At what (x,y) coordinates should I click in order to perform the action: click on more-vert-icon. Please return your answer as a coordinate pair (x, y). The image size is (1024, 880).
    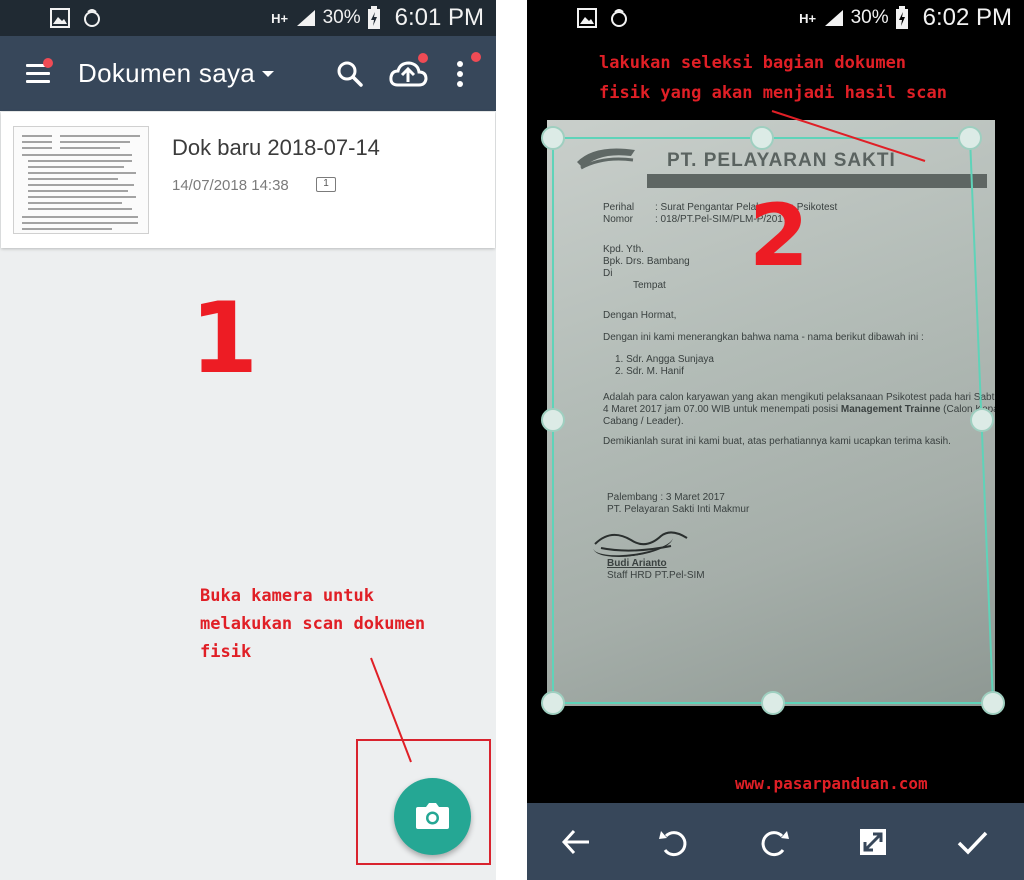
    Looking at the image, I should click on (460, 74).